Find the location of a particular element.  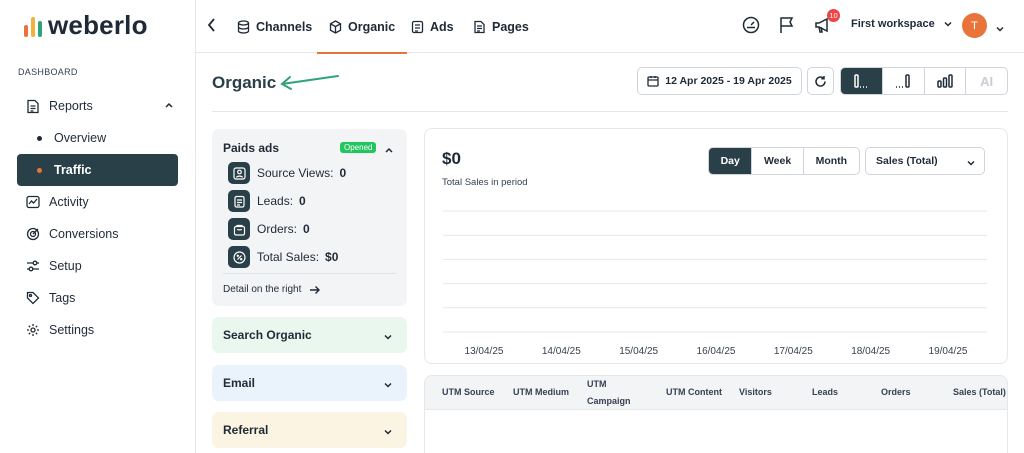

megaphone-icon: 10 is located at coordinates (826, 22).